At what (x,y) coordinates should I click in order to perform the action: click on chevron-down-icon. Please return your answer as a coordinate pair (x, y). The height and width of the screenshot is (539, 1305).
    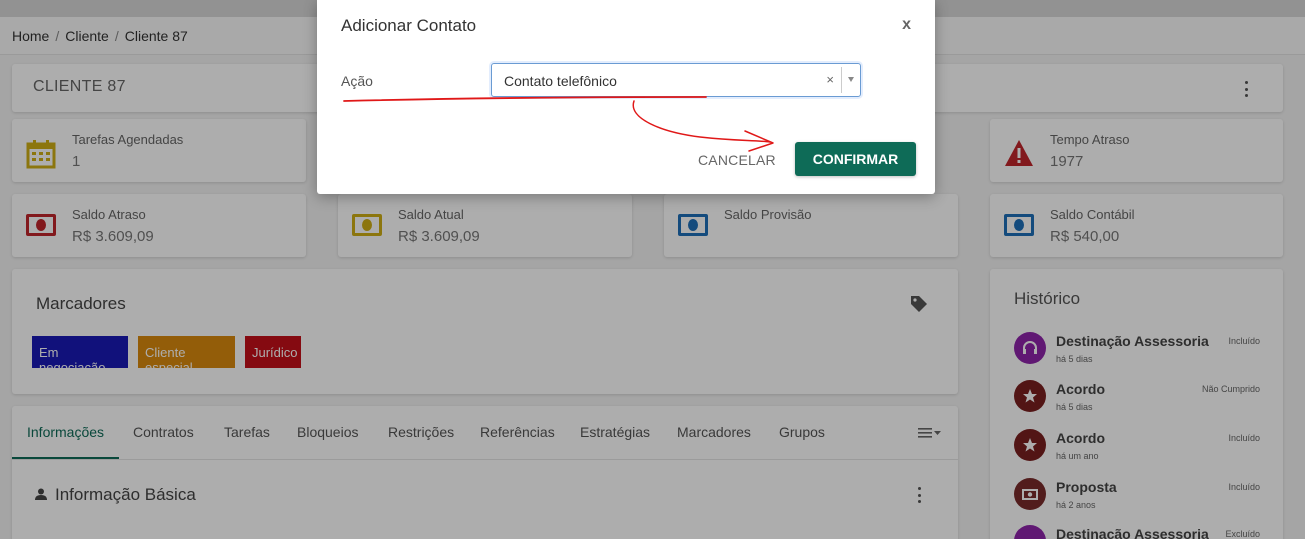
    Looking at the image, I should click on (851, 79).